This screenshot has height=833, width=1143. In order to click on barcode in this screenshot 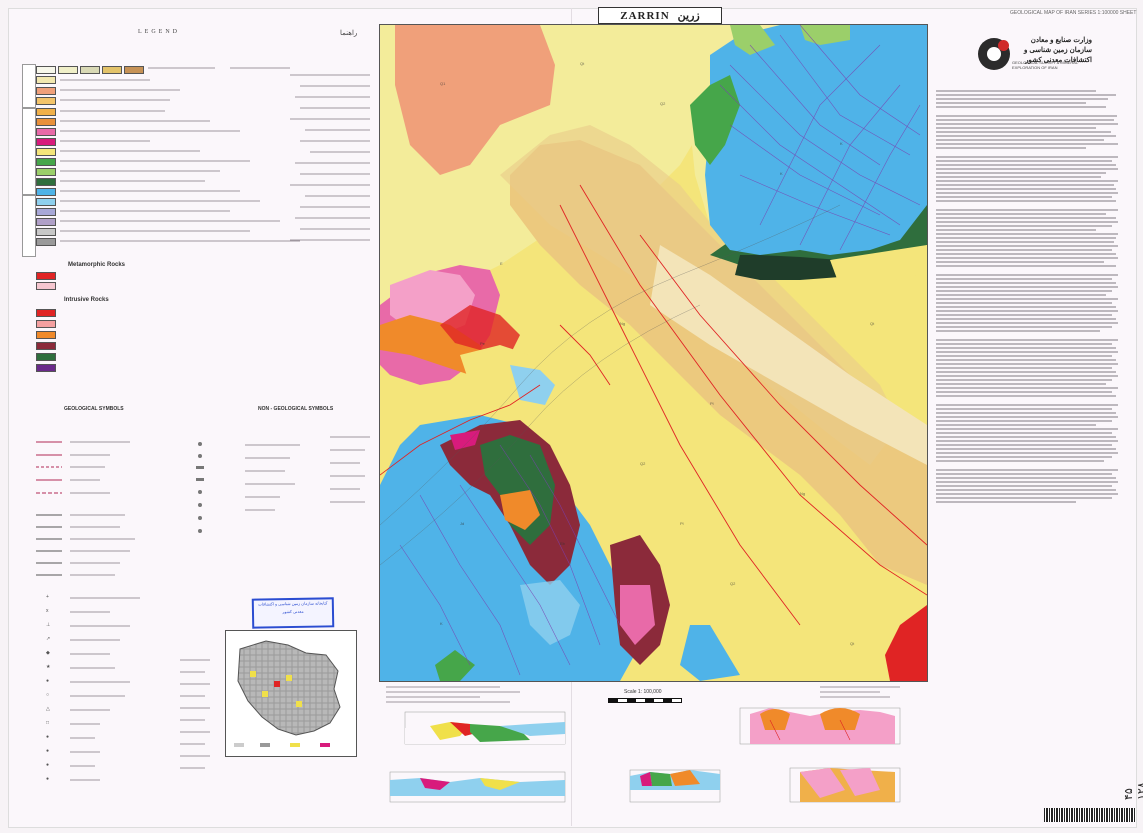, I will do `click(1090, 815)`.